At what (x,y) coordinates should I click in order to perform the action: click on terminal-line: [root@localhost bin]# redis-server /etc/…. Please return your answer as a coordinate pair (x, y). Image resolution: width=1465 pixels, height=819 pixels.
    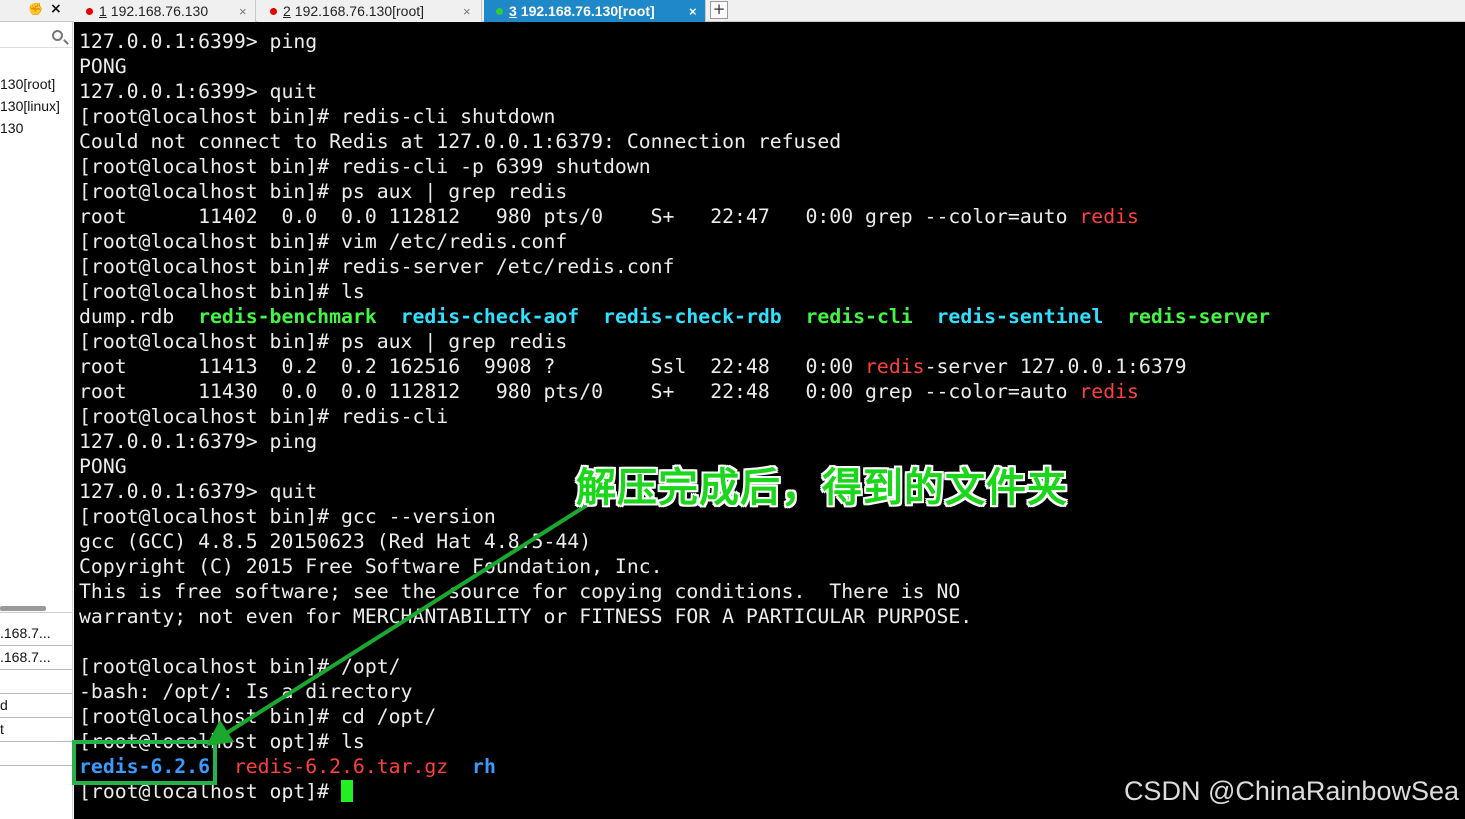
    Looking at the image, I should click on (377, 266).